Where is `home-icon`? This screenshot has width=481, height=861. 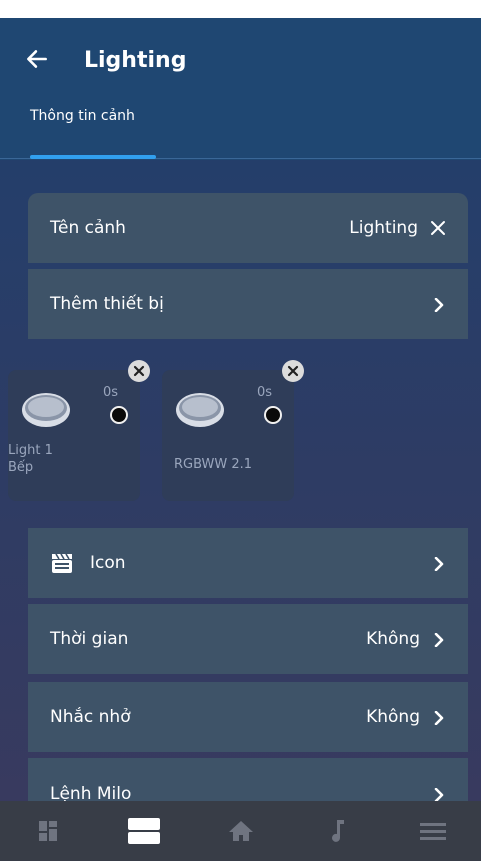 home-icon is located at coordinates (240, 831).